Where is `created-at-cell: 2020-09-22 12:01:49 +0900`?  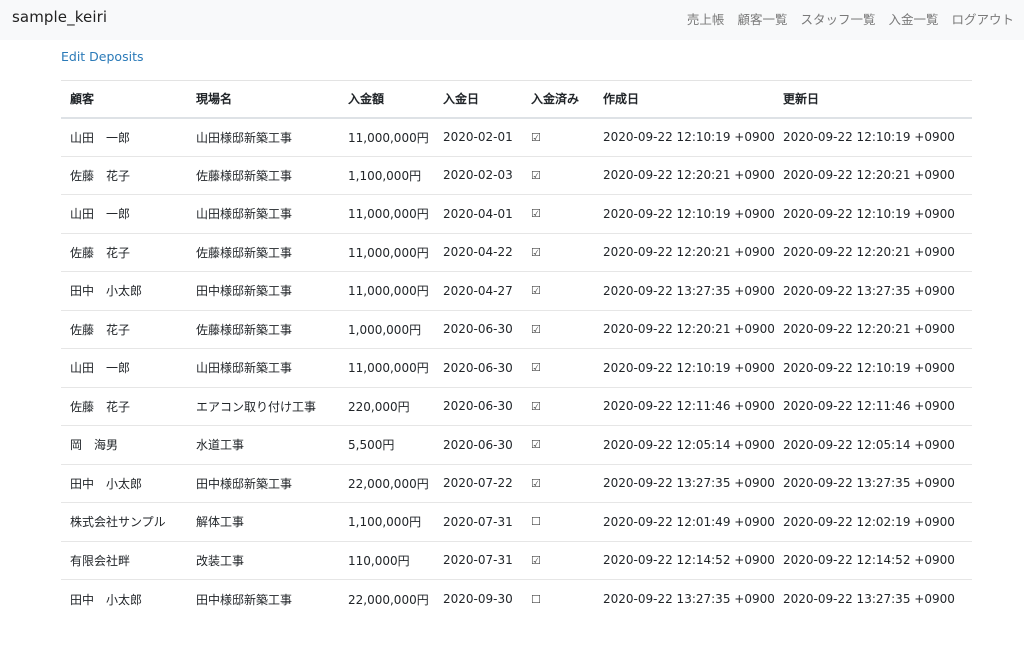
created-at-cell: 2020-09-22 12:01:49 +0900 is located at coordinates (684, 521).